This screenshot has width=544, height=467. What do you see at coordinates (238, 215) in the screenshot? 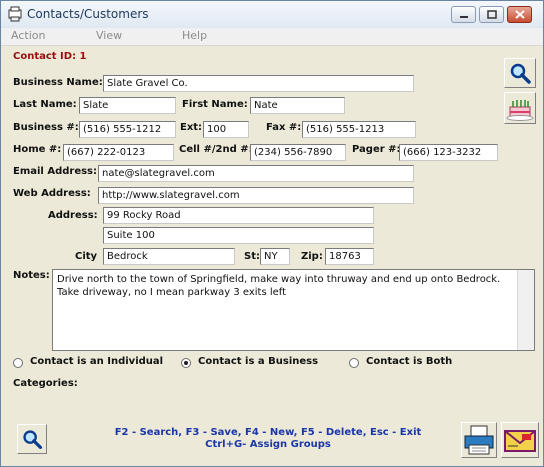
I see `address-line1-field: 99 Rocky Road` at bounding box center [238, 215].